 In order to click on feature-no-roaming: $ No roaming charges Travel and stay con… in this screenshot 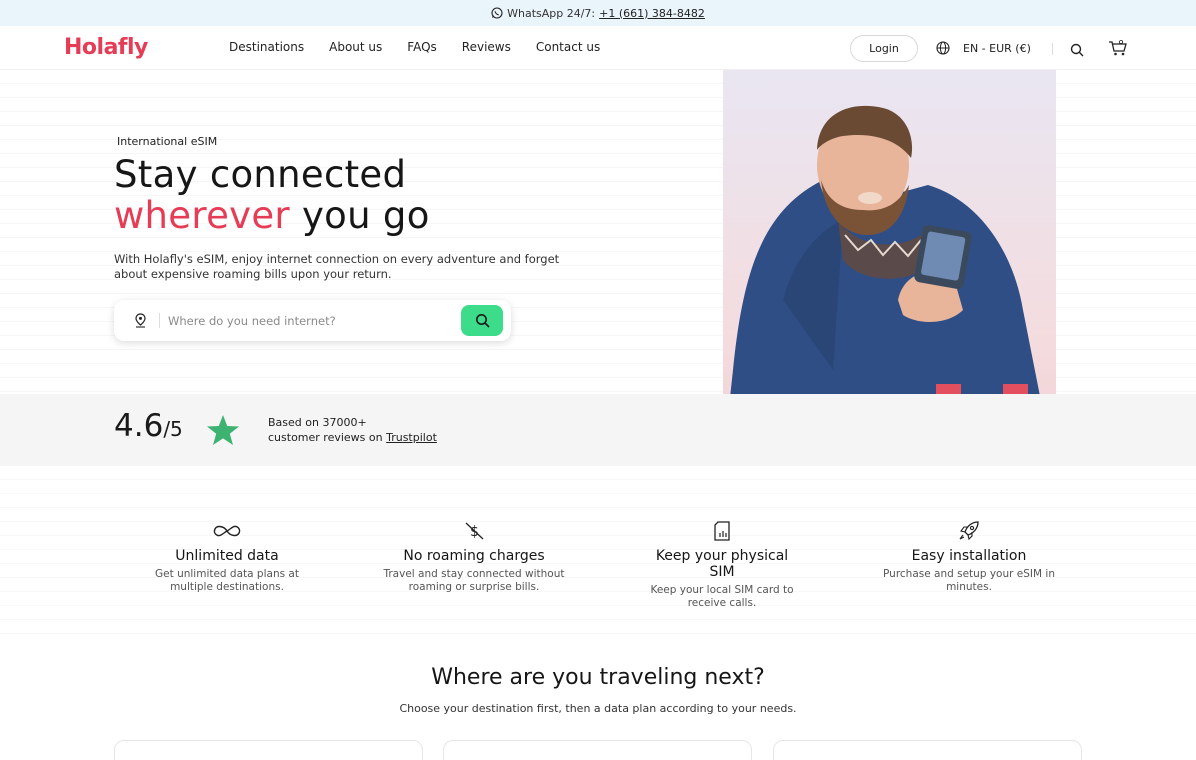, I will do `click(474, 557)`.